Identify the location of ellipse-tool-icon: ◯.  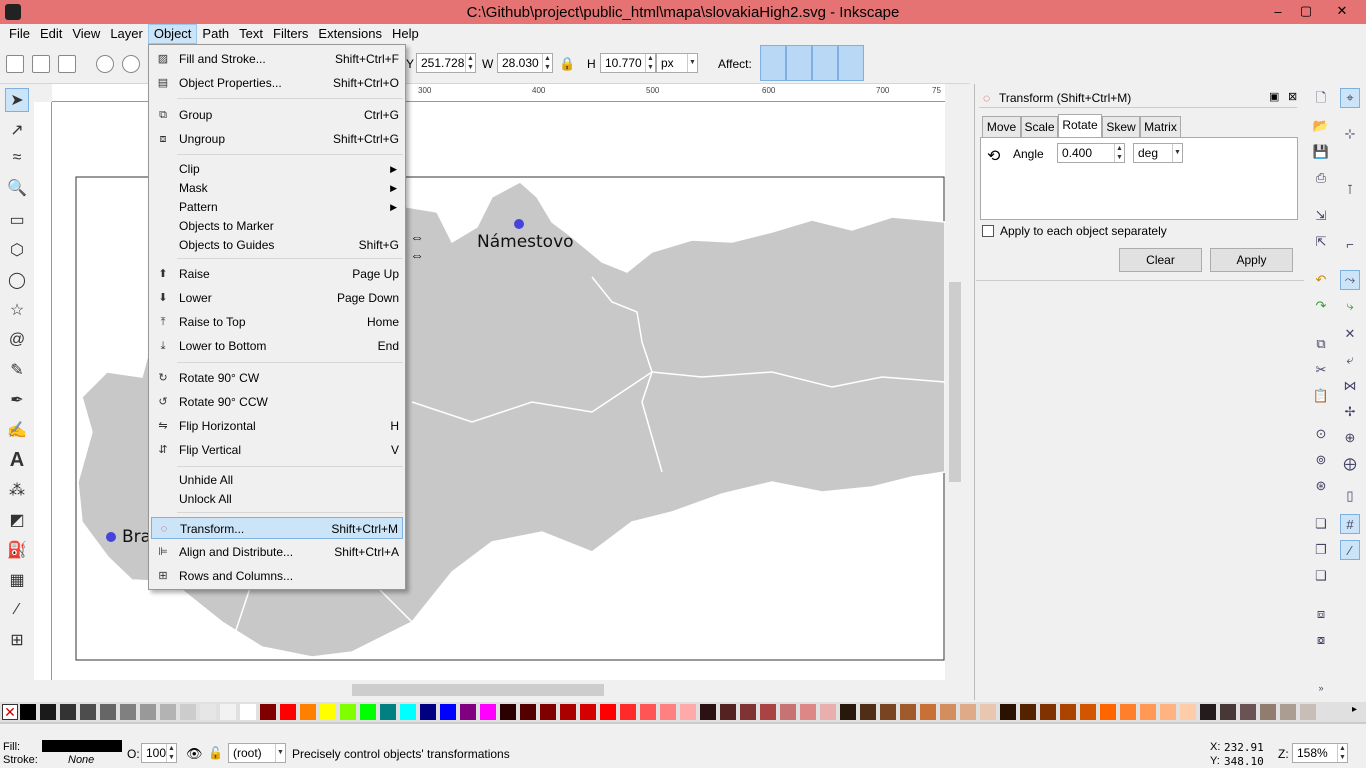
(17, 280).